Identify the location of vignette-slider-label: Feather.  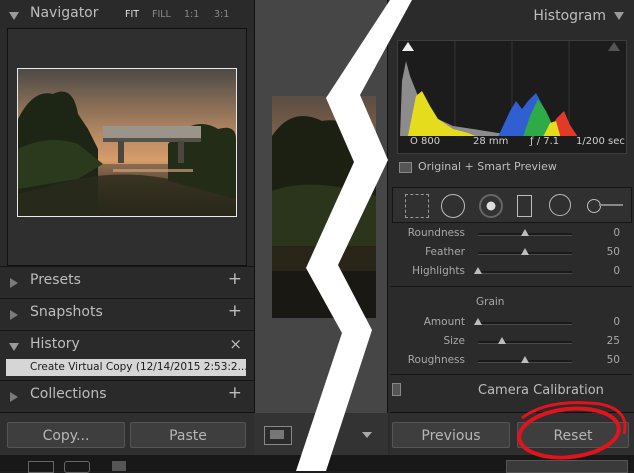
(445, 252).